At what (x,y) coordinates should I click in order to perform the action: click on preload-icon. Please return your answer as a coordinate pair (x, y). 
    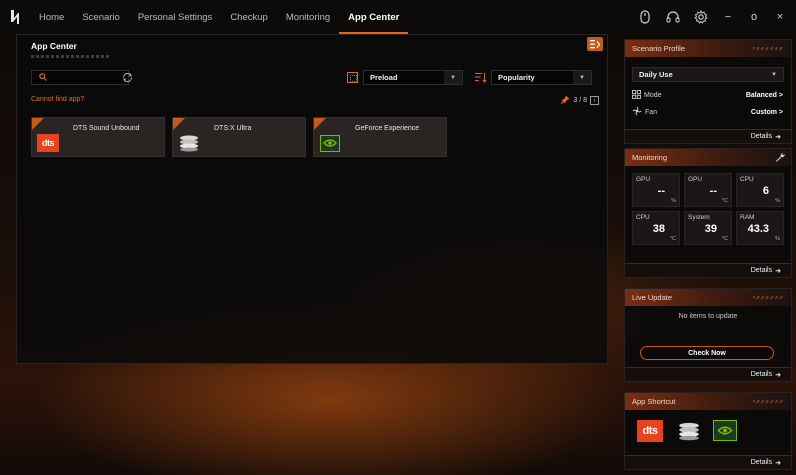
    Looking at the image, I should click on (352, 77).